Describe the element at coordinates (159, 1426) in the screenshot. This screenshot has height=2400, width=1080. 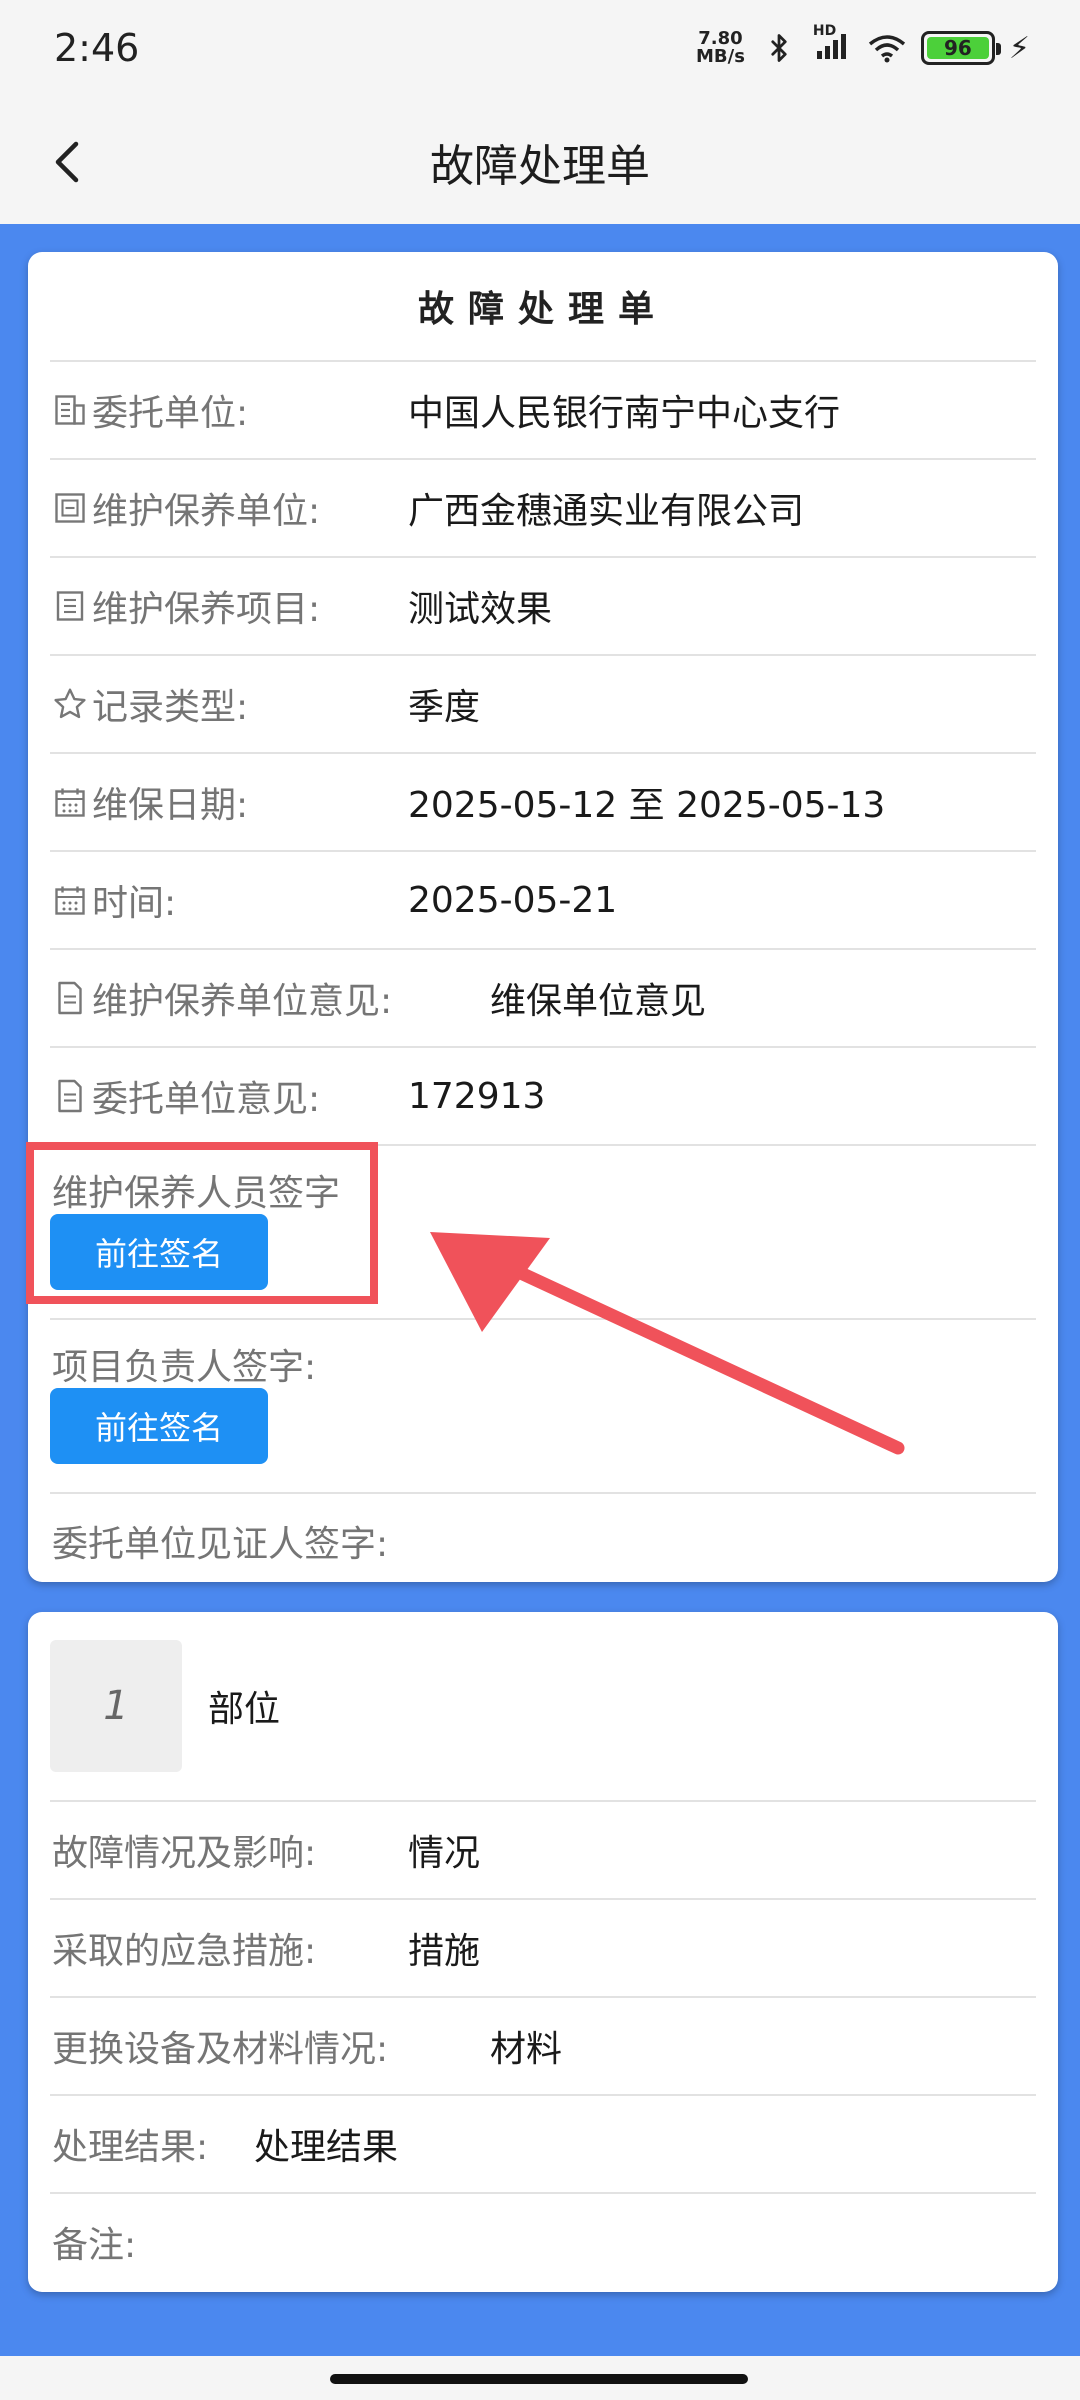
I see `manager-sign-button: 前往签名` at that location.